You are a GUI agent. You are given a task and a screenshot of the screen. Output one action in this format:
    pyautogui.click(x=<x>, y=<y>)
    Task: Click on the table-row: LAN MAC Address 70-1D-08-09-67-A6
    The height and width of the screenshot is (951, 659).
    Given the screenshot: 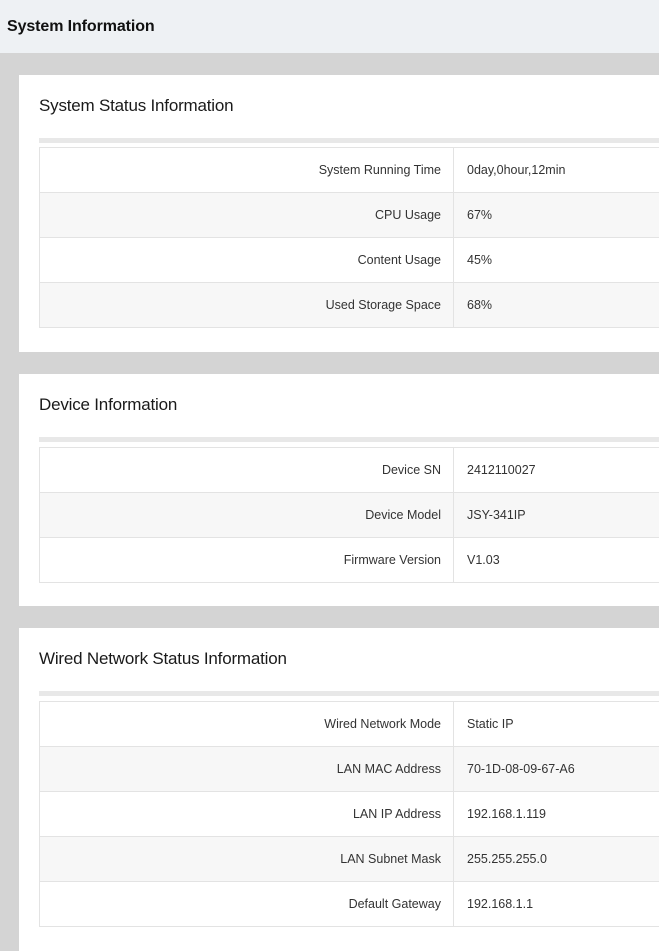 What is the action you would take?
    pyautogui.click(x=349, y=769)
    